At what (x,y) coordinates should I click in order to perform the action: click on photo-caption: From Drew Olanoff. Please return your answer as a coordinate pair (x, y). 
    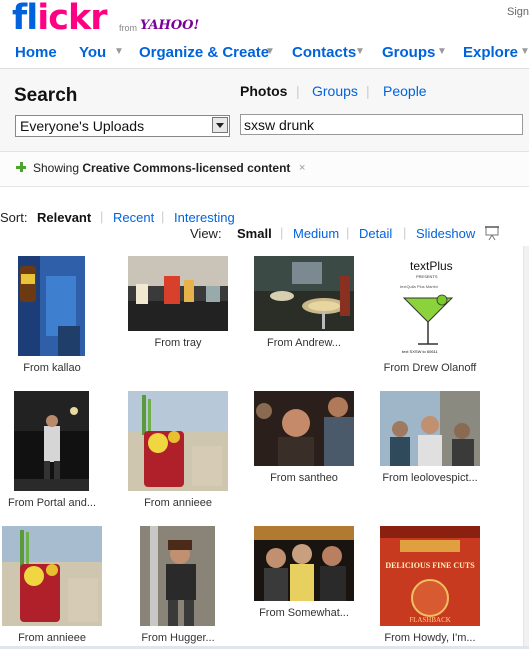
    Looking at the image, I should click on (430, 368).